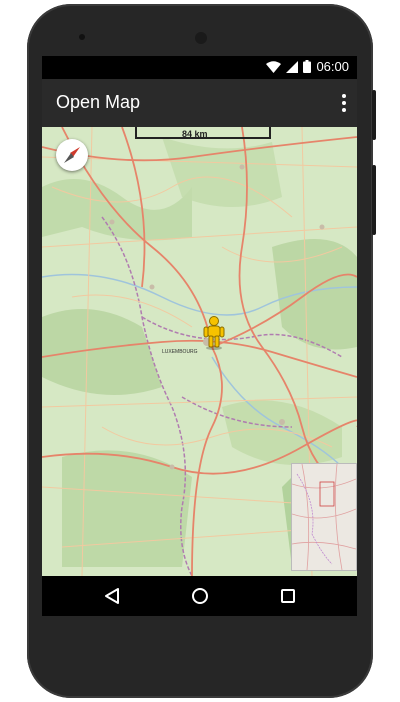  What do you see at coordinates (180, 352) in the screenshot?
I see `city-label: LUXEMBOURG` at bounding box center [180, 352].